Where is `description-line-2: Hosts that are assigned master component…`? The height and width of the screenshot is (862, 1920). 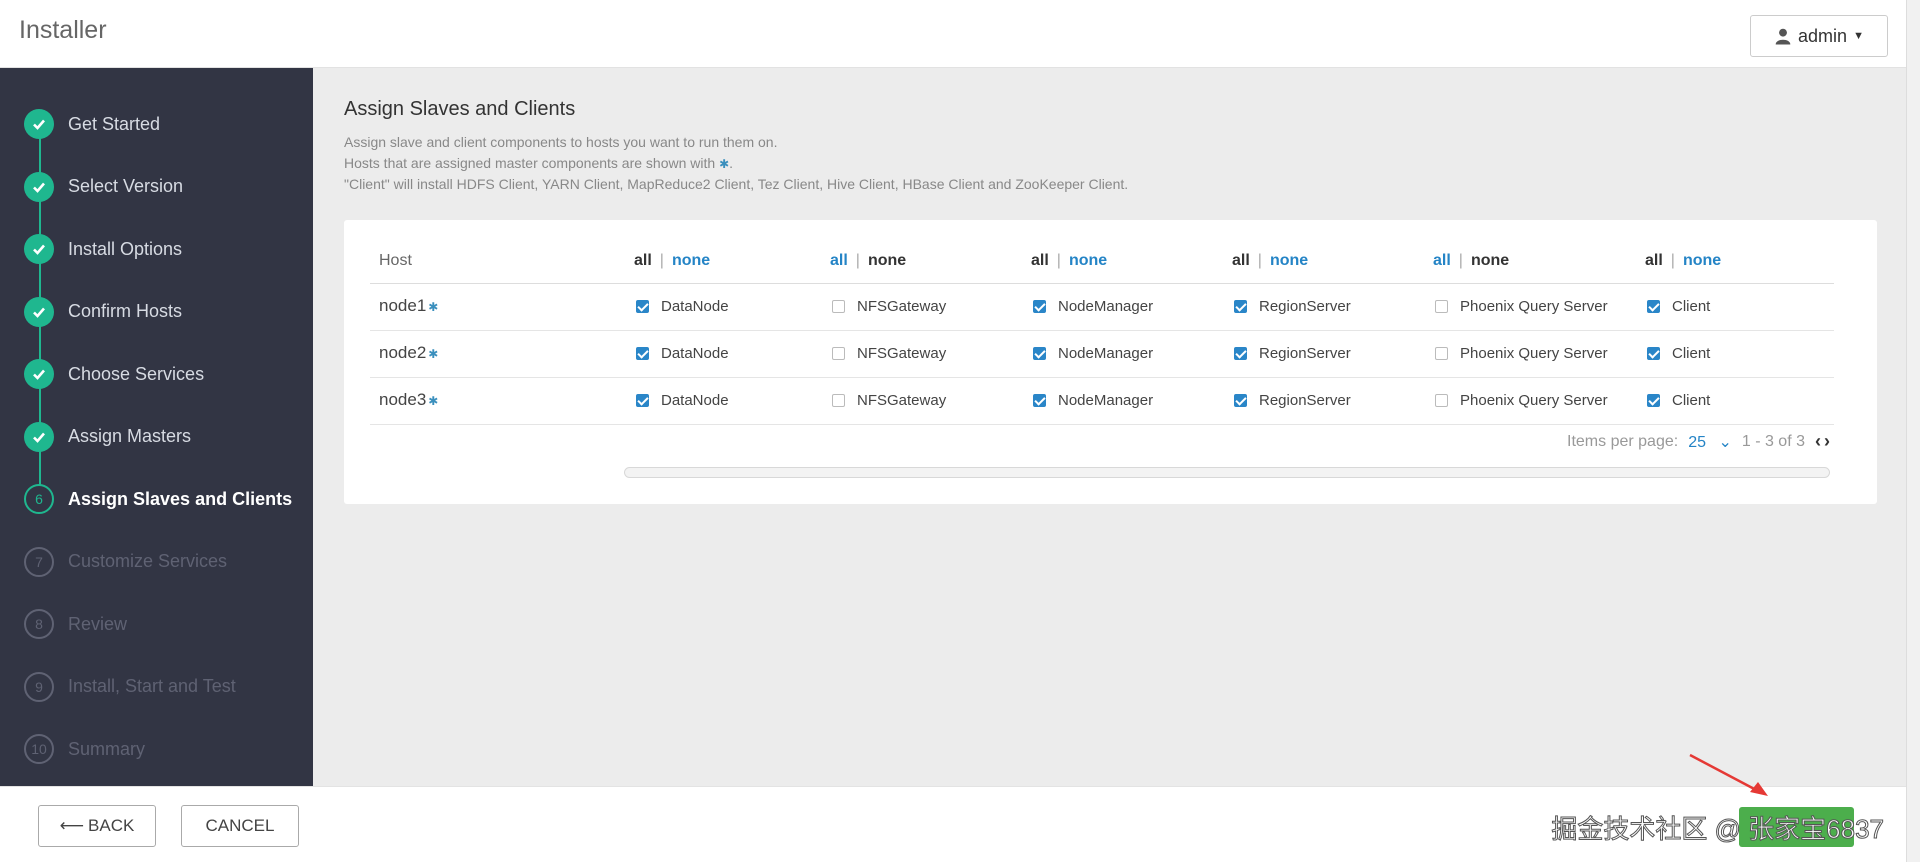 description-line-2: Hosts that are assigned master component… is located at coordinates (538, 163).